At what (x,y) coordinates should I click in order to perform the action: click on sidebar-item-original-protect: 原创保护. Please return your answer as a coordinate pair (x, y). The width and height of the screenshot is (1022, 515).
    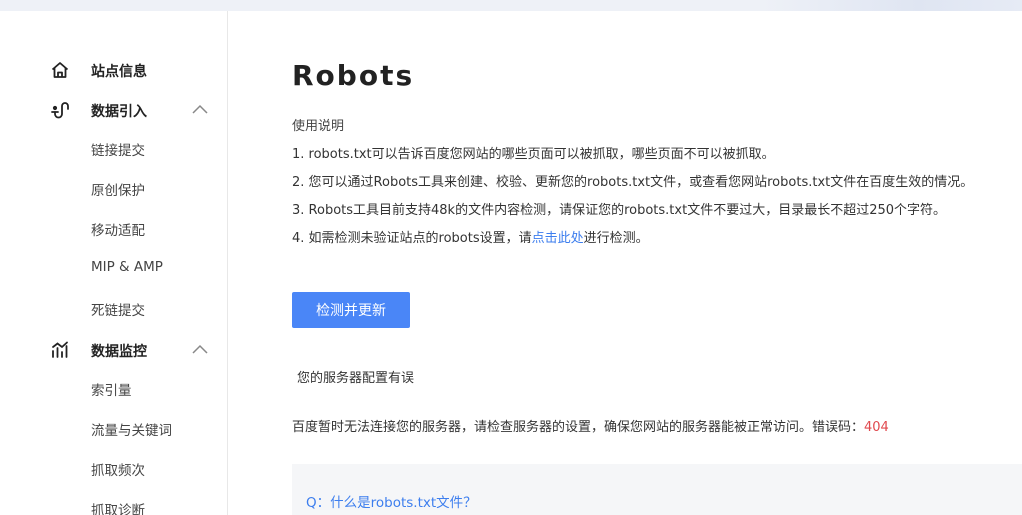
    Looking at the image, I should click on (118, 189).